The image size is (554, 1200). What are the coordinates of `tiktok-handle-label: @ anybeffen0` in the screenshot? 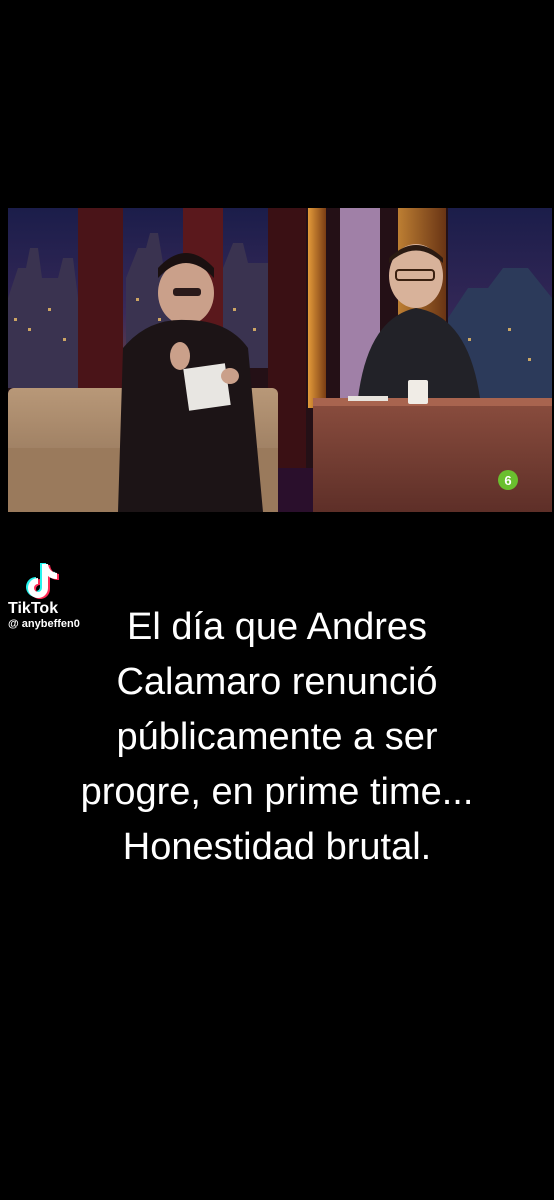 It's located at (44, 624).